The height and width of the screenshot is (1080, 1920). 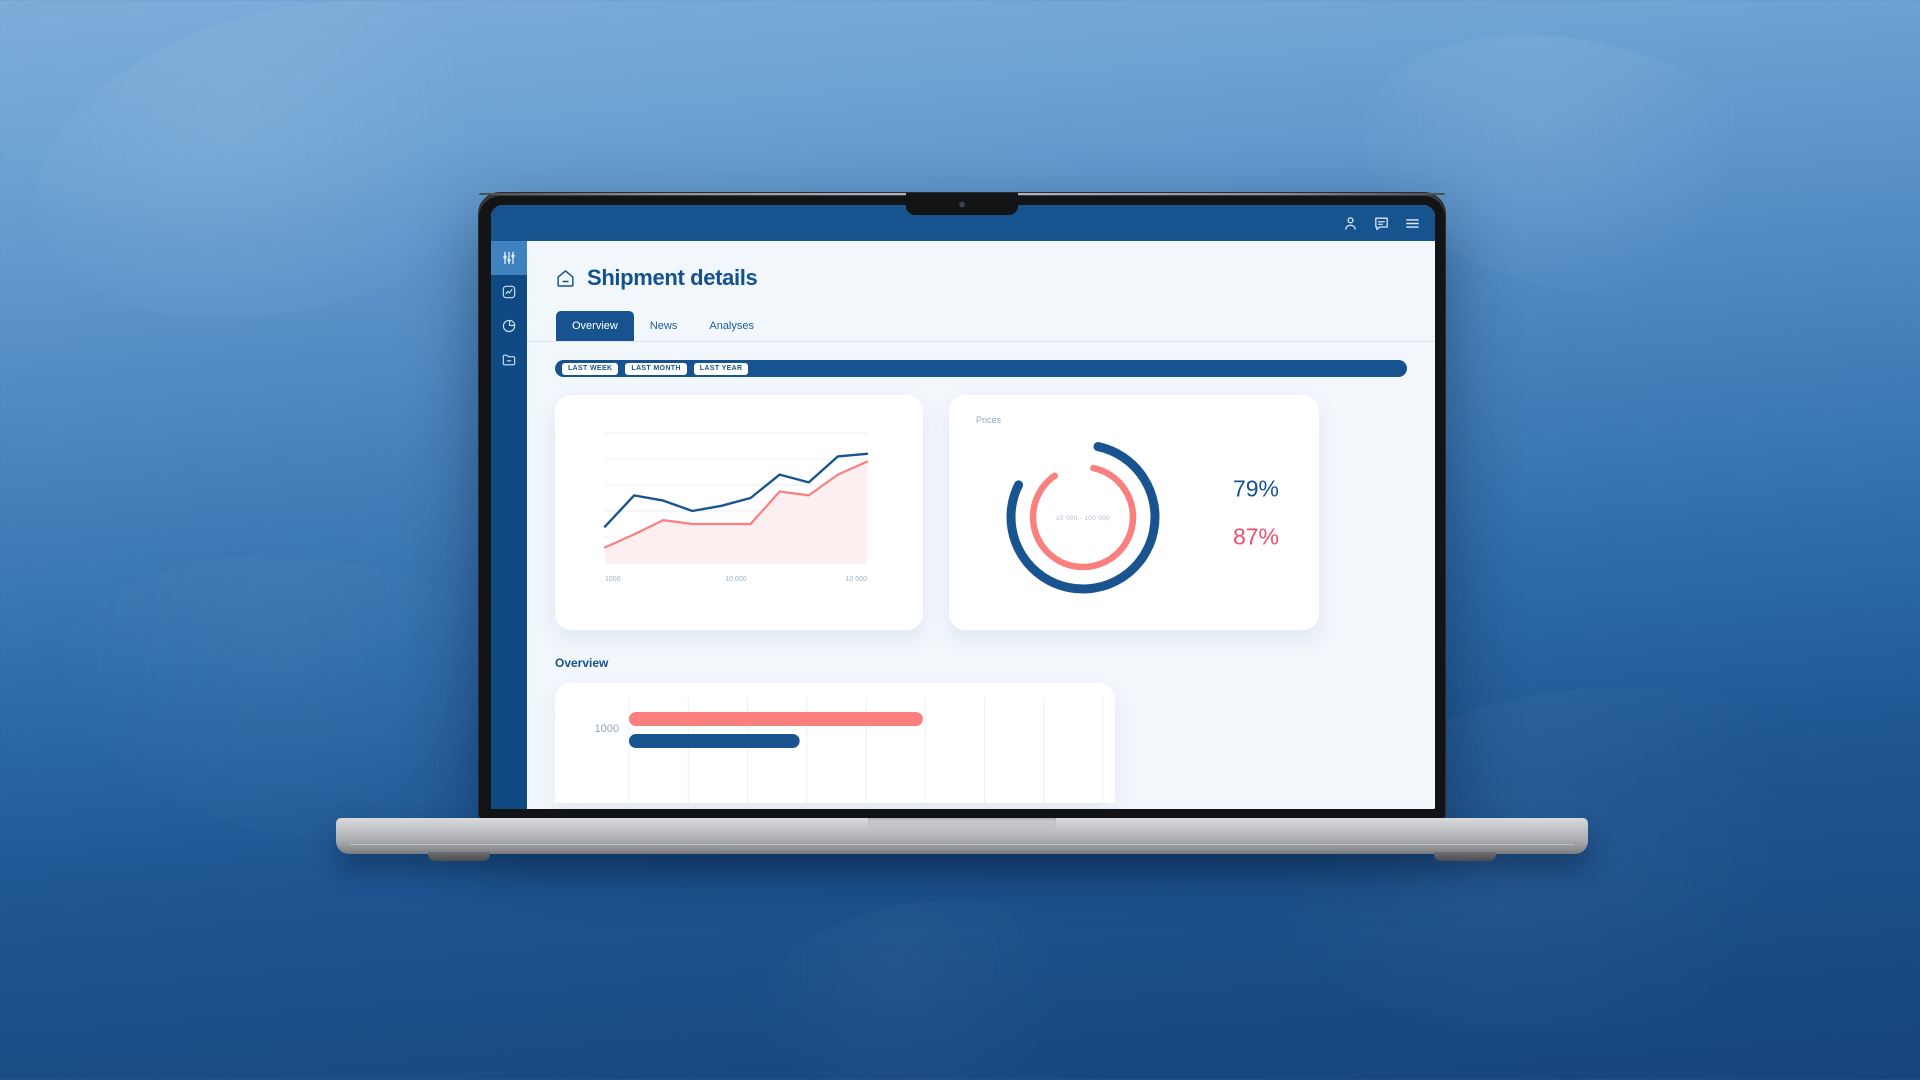 I want to click on pie-chart-icon, so click(x=509, y=326).